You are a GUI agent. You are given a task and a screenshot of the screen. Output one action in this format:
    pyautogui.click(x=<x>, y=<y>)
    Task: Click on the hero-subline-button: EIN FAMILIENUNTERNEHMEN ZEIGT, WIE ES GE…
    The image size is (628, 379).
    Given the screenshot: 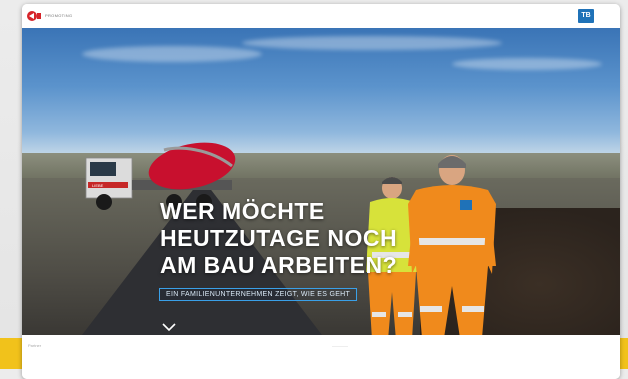 What is the action you would take?
    pyautogui.click(x=258, y=294)
    